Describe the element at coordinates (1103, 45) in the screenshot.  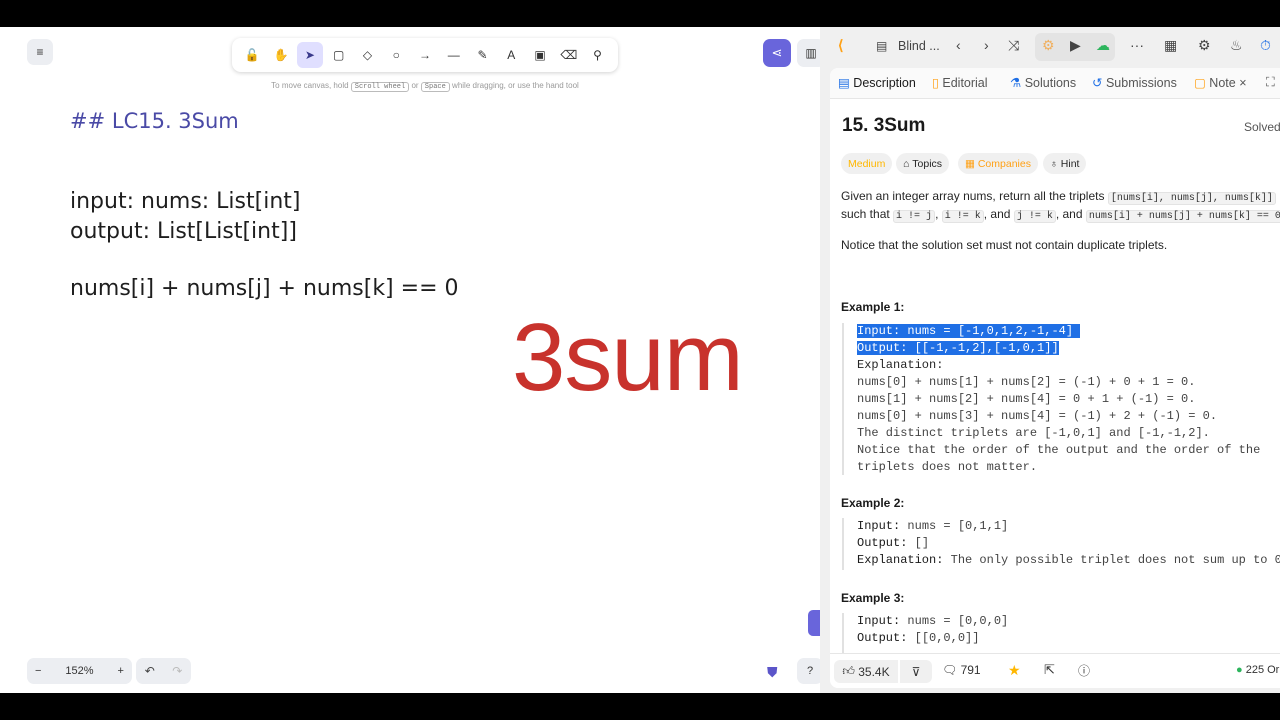
I see `submit-icon: ☁` at that location.